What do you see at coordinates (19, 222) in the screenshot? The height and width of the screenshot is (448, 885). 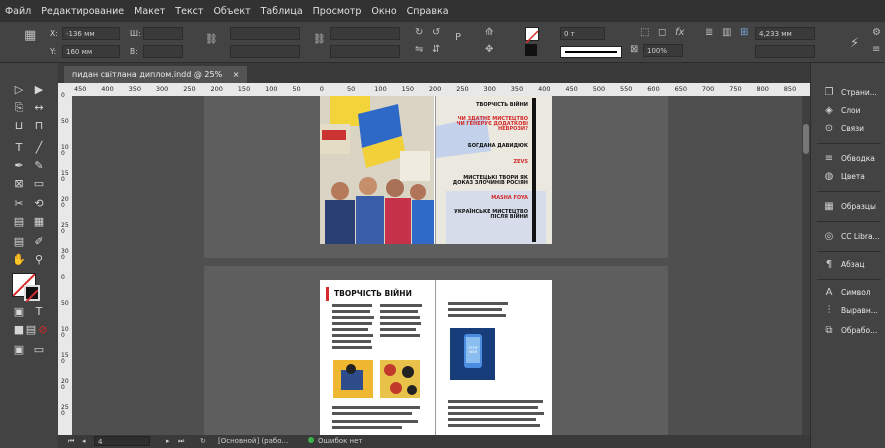 I see `gradient-swatch-tool-icon: ▤` at bounding box center [19, 222].